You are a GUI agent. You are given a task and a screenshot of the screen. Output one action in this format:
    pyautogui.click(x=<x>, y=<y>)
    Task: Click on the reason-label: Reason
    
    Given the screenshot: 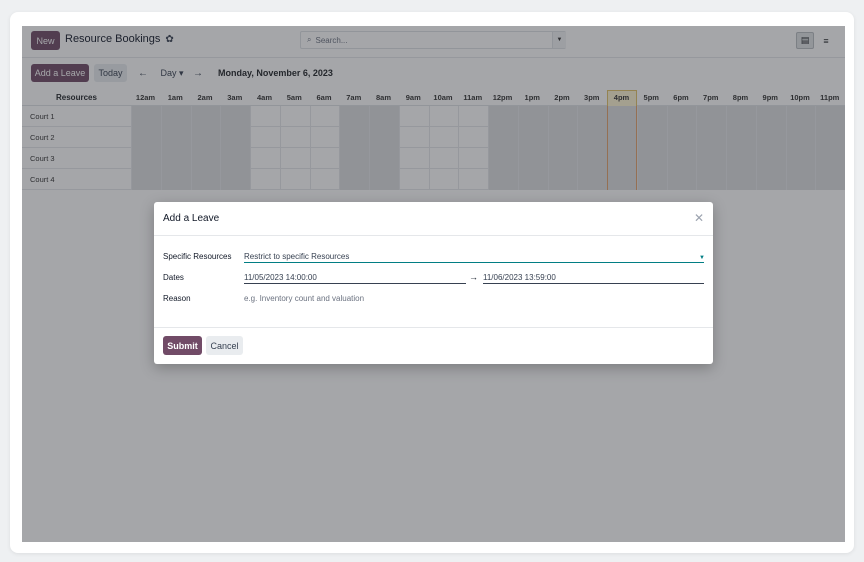 What is the action you would take?
    pyautogui.click(x=177, y=298)
    